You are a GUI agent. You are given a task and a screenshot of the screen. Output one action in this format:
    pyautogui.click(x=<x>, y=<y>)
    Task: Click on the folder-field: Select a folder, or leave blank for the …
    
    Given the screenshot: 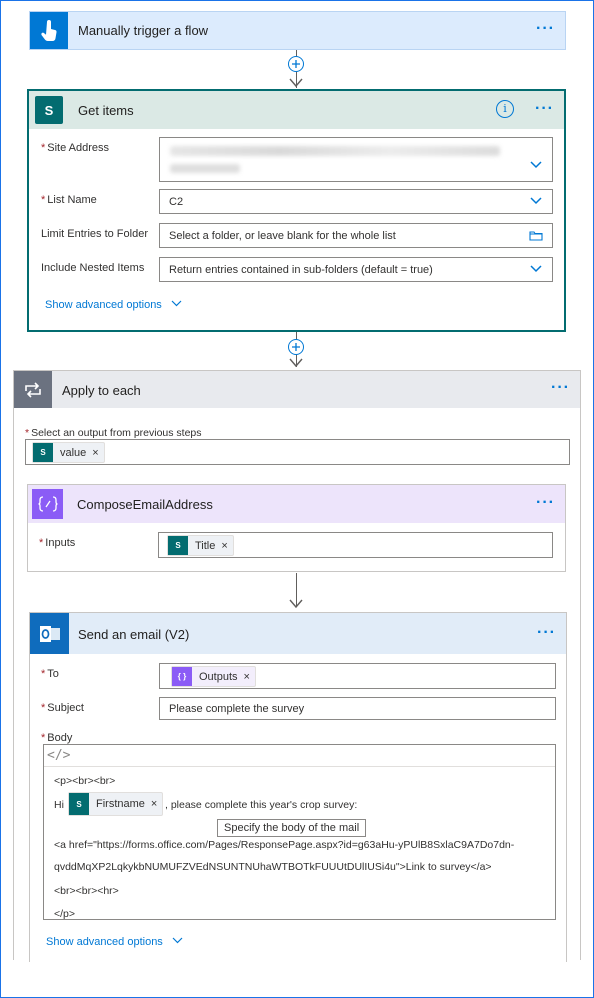 What is the action you would take?
    pyautogui.click(x=356, y=235)
    